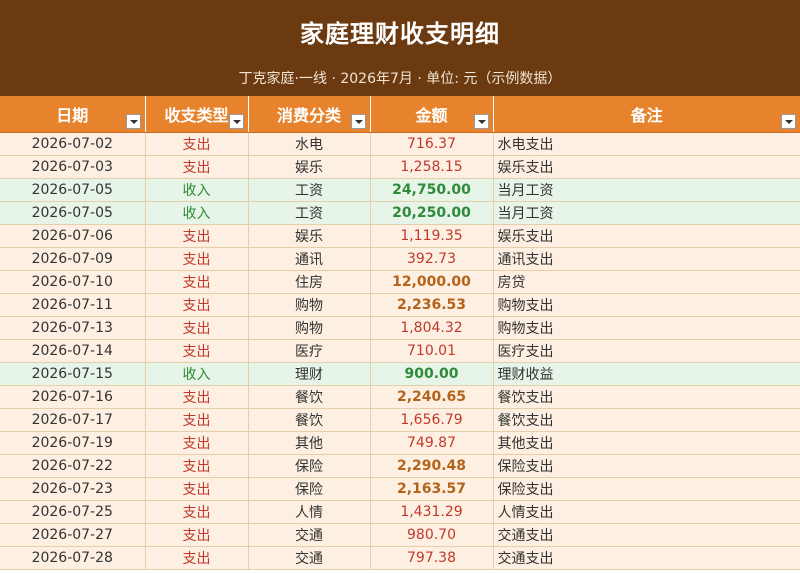 The width and height of the screenshot is (800, 574). Describe the element at coordinates (432, 328) in the screenshot. I see `amount-cell: 1,804.32` at that location.